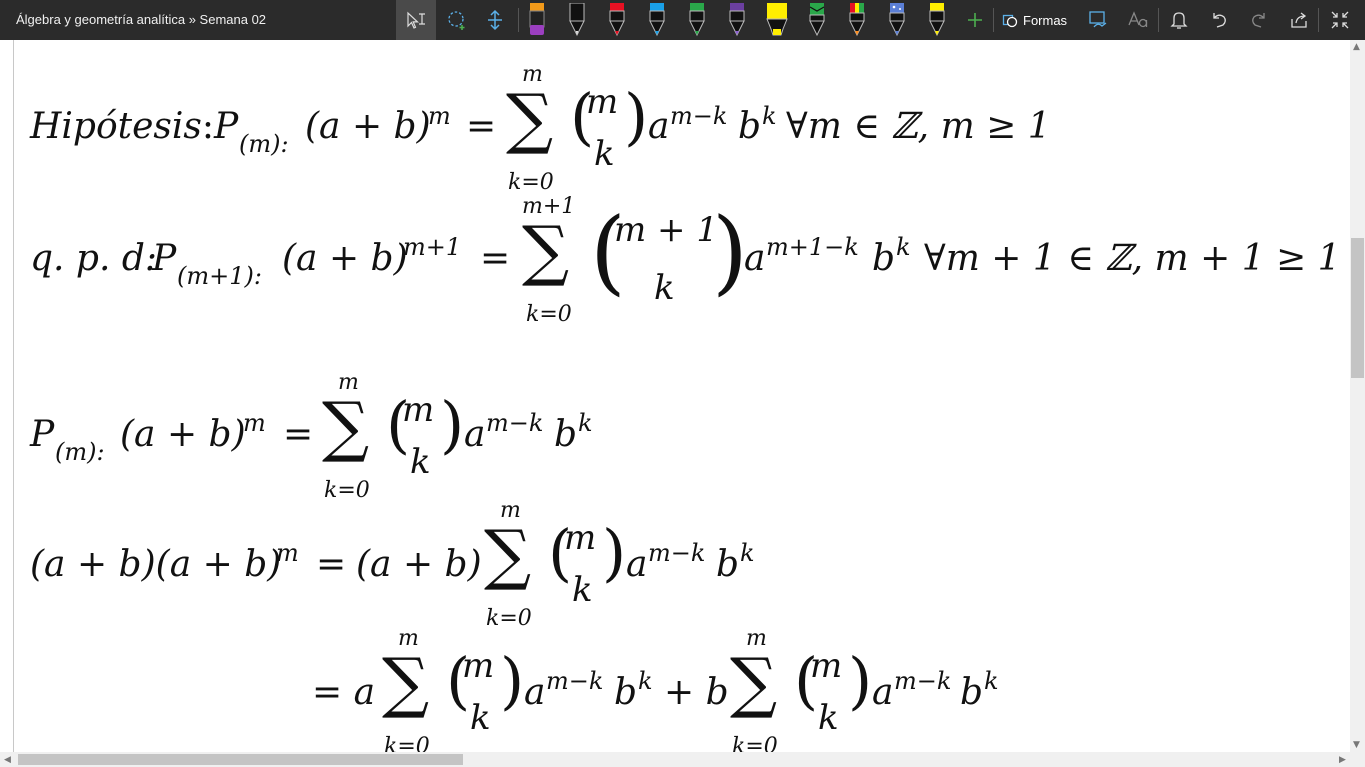 This screenshot has height=767, width=1365. Describe the element at coordinates (1357, 396) in the screenshot. I see `vertical-scrollbar` at that location.